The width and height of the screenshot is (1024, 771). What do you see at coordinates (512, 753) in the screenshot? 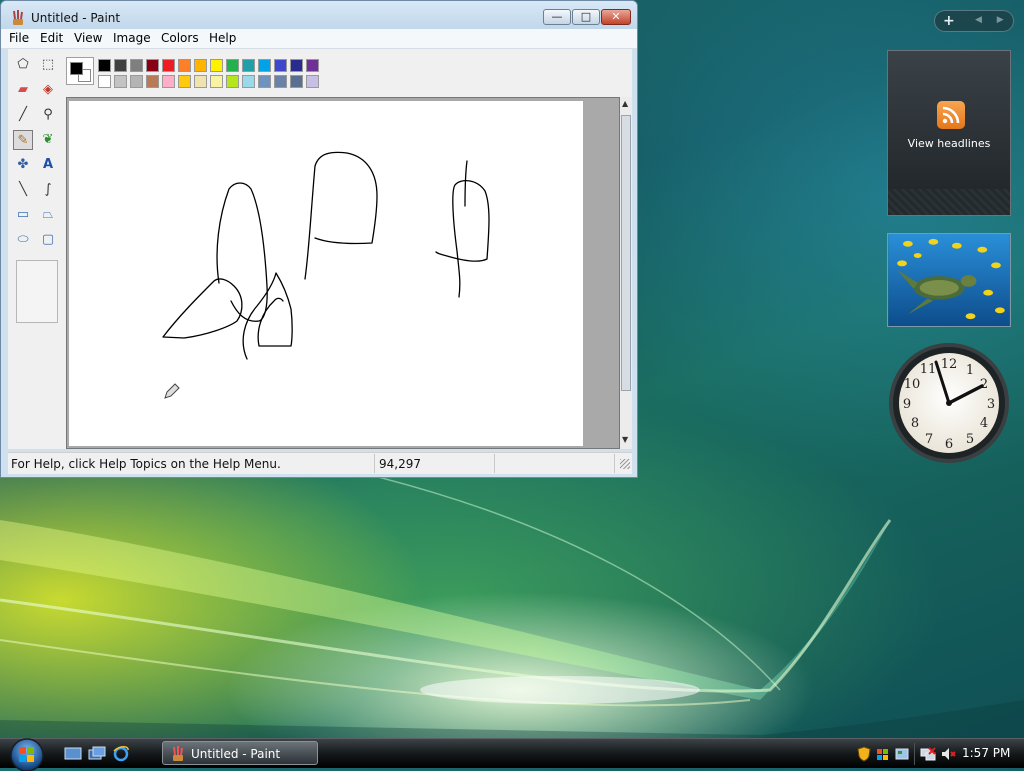
I see `taskbar: Untitled - Paint 1:57 PM` at bounding box center [512, 753].